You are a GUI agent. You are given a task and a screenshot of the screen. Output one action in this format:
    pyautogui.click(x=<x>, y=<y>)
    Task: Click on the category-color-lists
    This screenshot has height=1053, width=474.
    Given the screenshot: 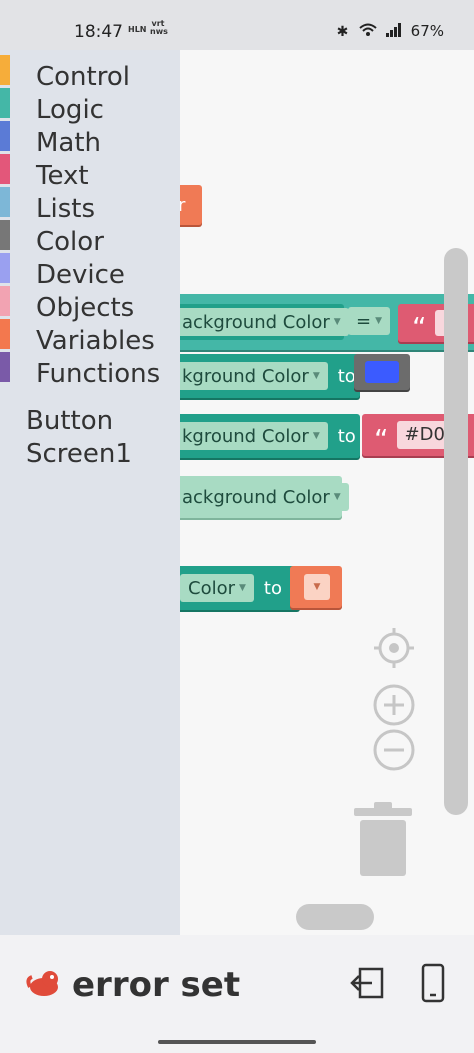 What is the action you would take?
    pyautogui.click(x=5, y=202)
    